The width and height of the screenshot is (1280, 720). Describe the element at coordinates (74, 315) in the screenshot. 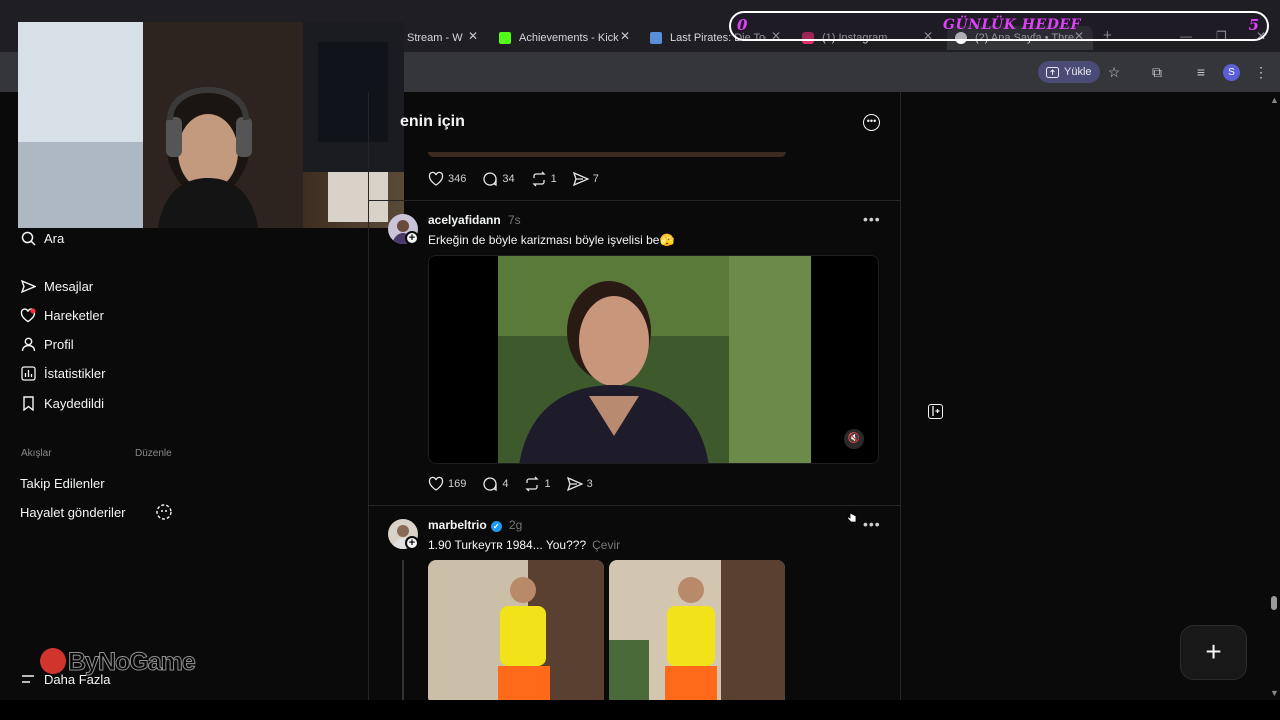

I see `sidebar-item-label: Hareketler` at that location.